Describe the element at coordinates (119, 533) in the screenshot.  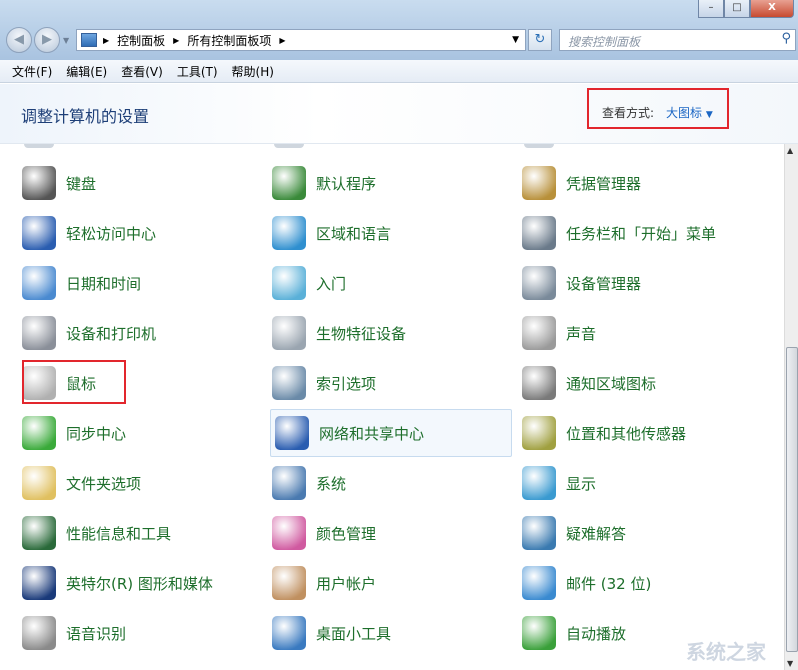
I see `item-label: 性能信息和工具` at that location.